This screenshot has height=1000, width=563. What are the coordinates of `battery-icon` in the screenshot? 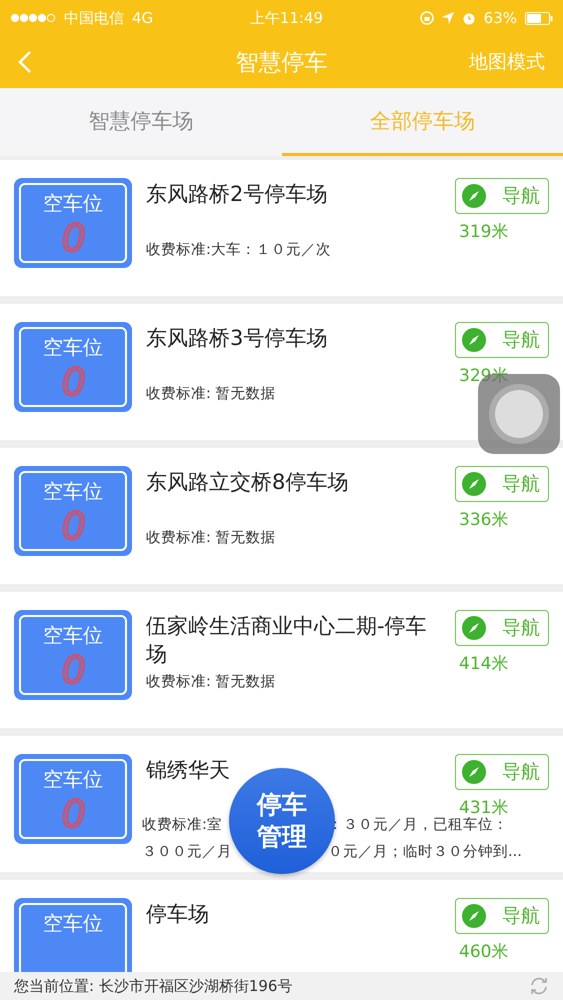 It's located at (539, 18).